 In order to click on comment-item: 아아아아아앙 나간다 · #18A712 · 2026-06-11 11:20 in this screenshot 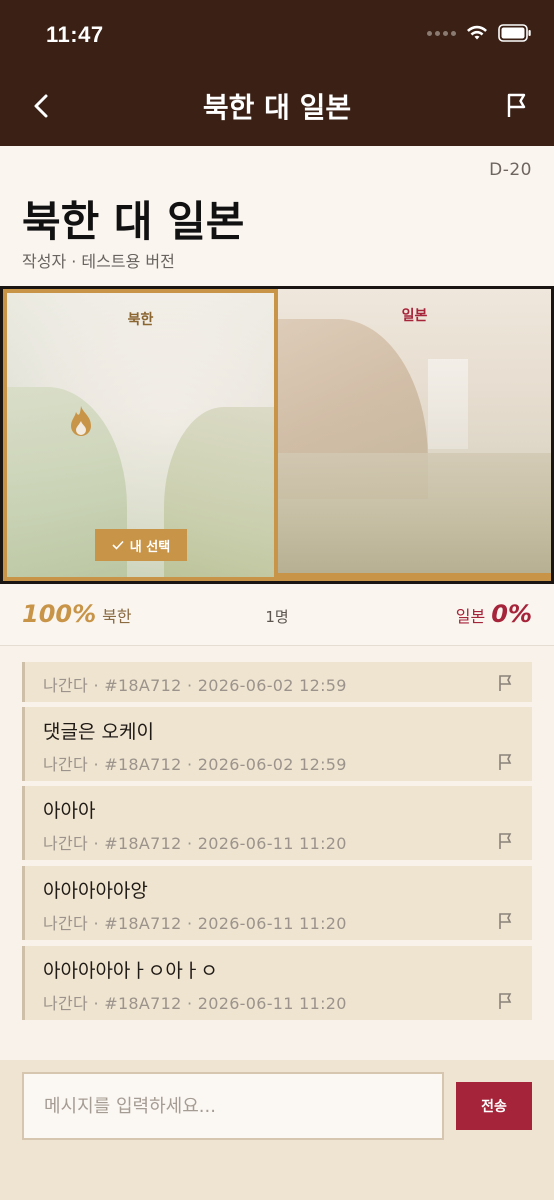, I will do `click(277, 903)`.